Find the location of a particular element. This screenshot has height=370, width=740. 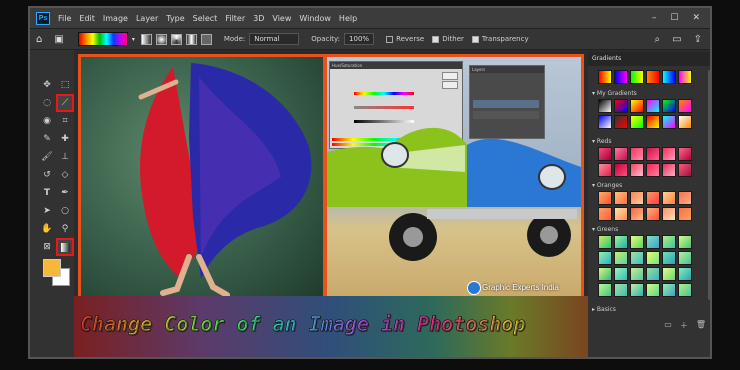

gradient-icon is located at coordinates (65, 247).